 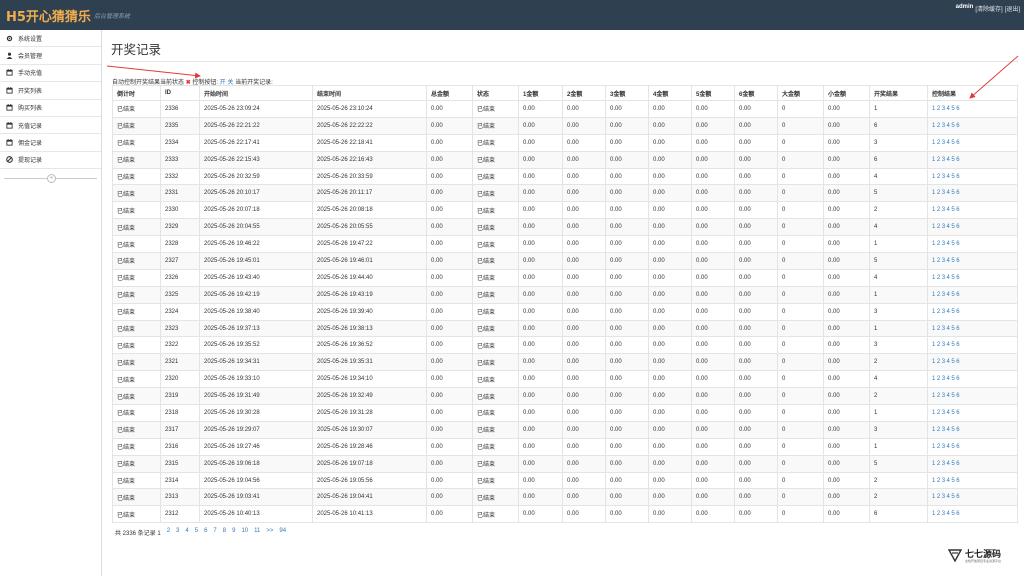 What do you see at coordinates (257, 532) in the screenshot?
I see `pagination-page-link: 11` at bounding box center [257, 532].